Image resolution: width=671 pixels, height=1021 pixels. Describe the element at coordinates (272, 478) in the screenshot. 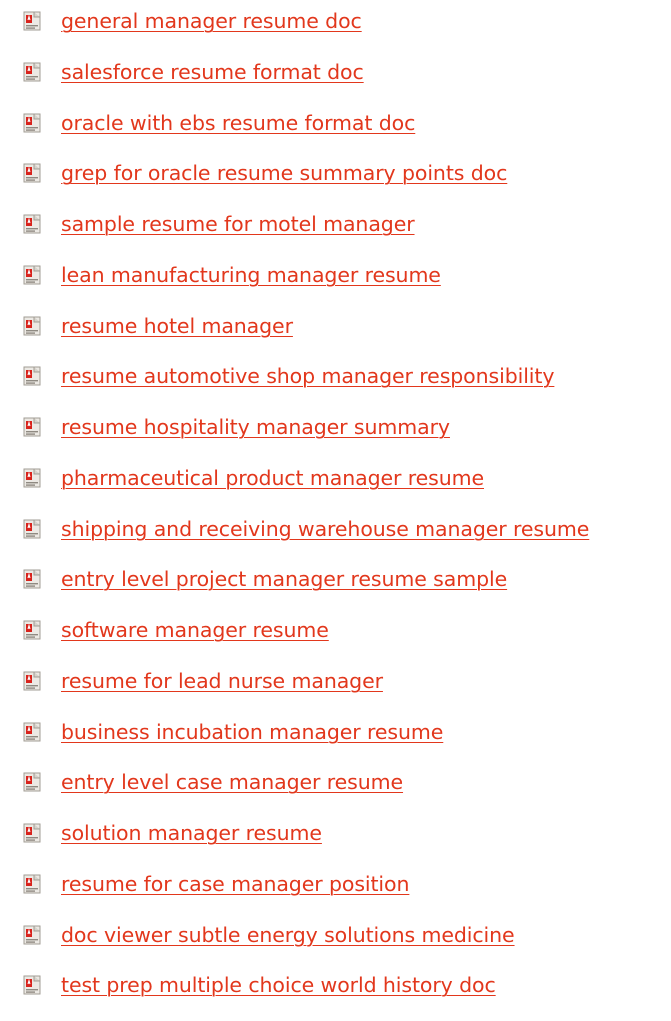

I see `document-link: pharmaceutical product manager resume` at that location.